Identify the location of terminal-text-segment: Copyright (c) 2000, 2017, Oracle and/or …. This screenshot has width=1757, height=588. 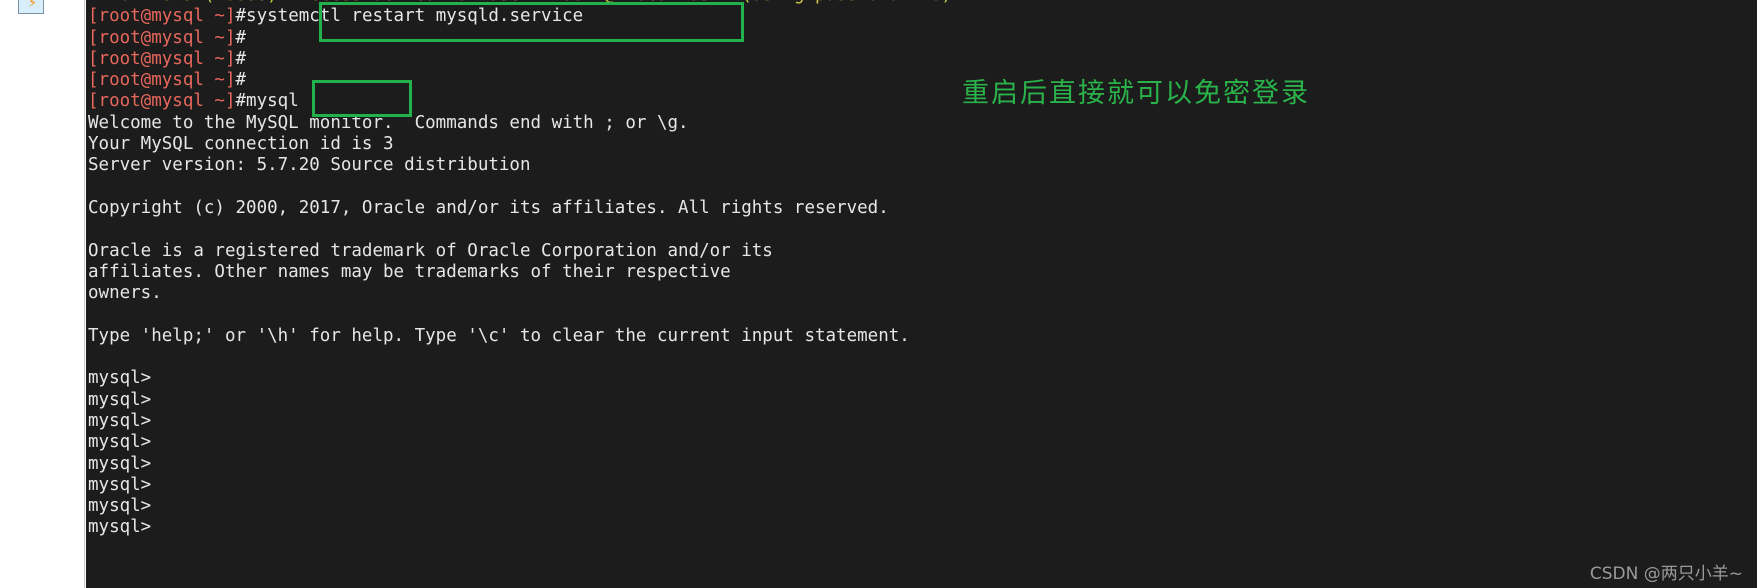
(488, 207).